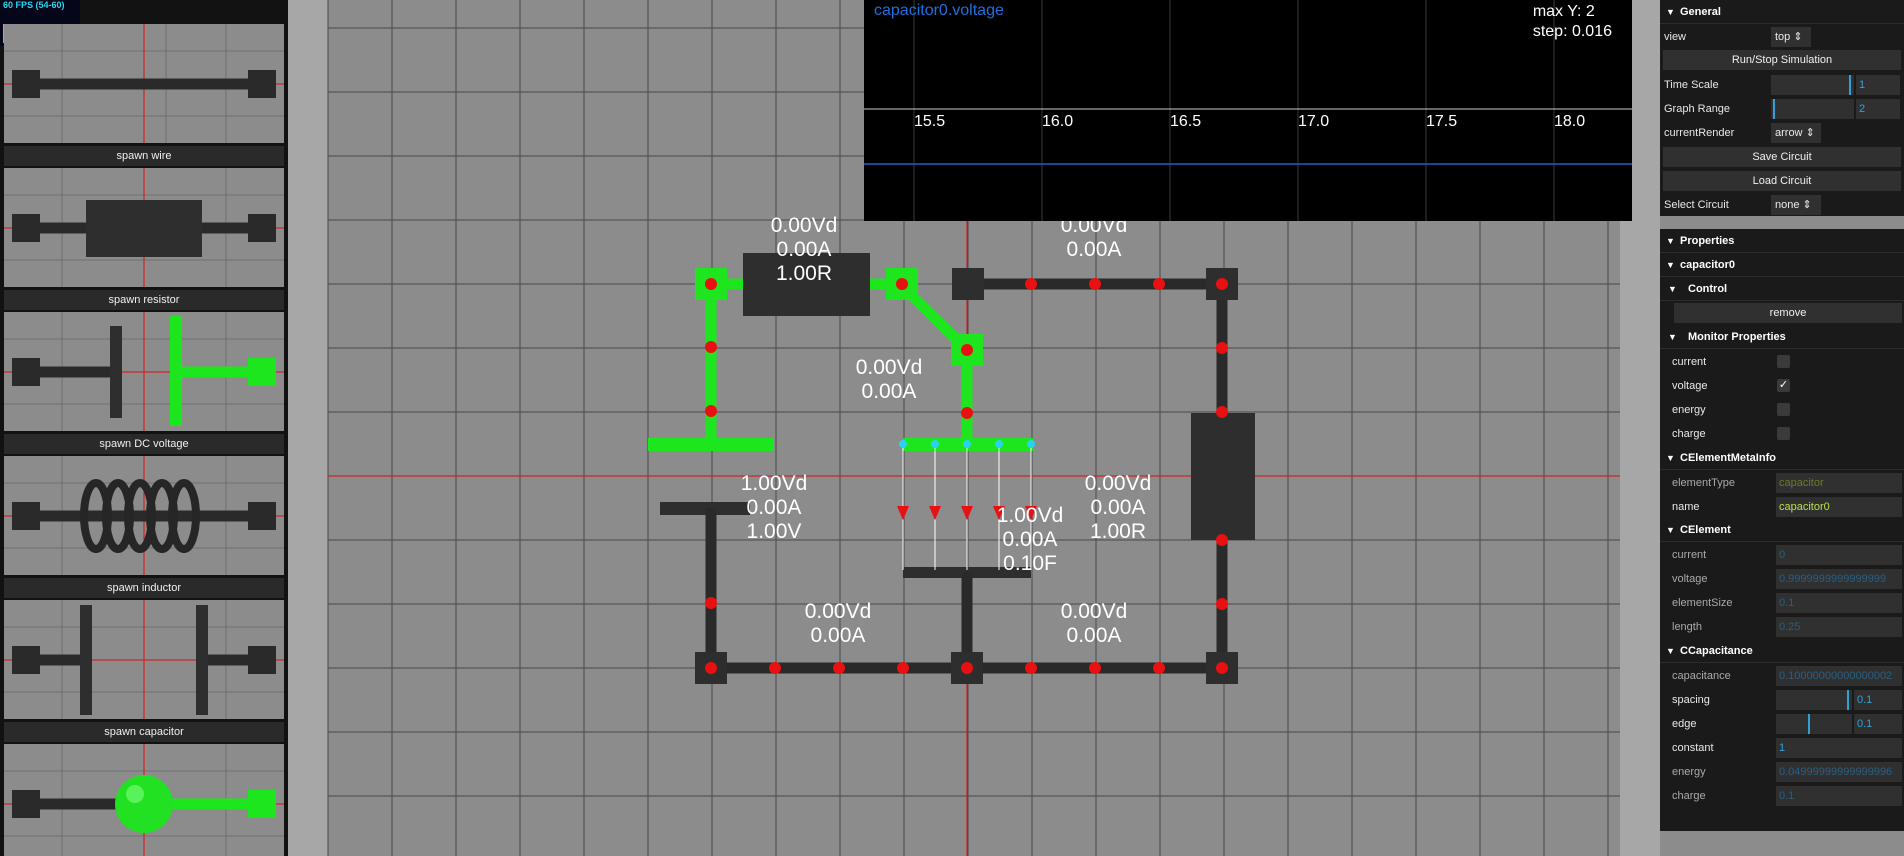 This screenshot has width=1904, height=856. What do you see at coordinates (711, 444) in the screenshot?
I see `dc-source-plate-green` at bounding box center [711, 444].